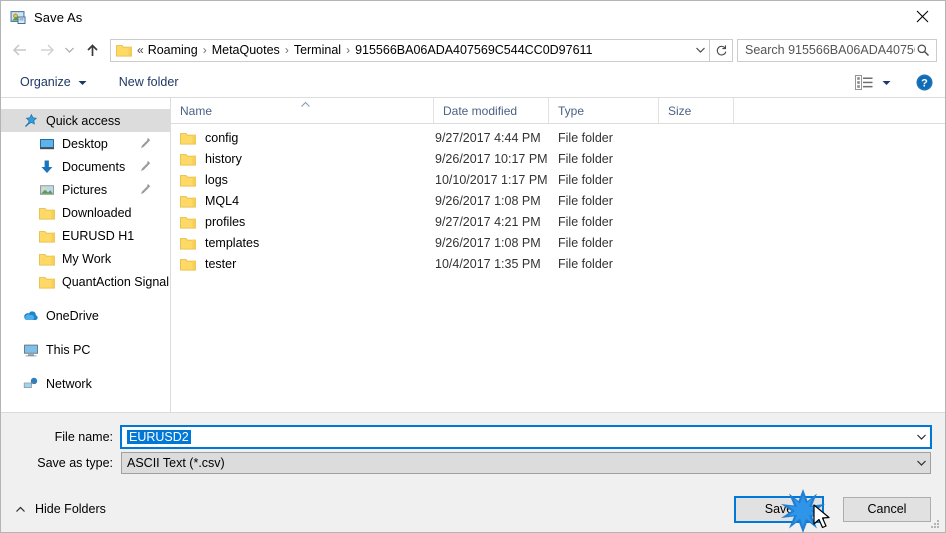 The width and height of the screenshot is (946, 533). Describe the element at coordinates (517, 437) in the screenshot. I see `filename-text: EURUSD2` at that location.